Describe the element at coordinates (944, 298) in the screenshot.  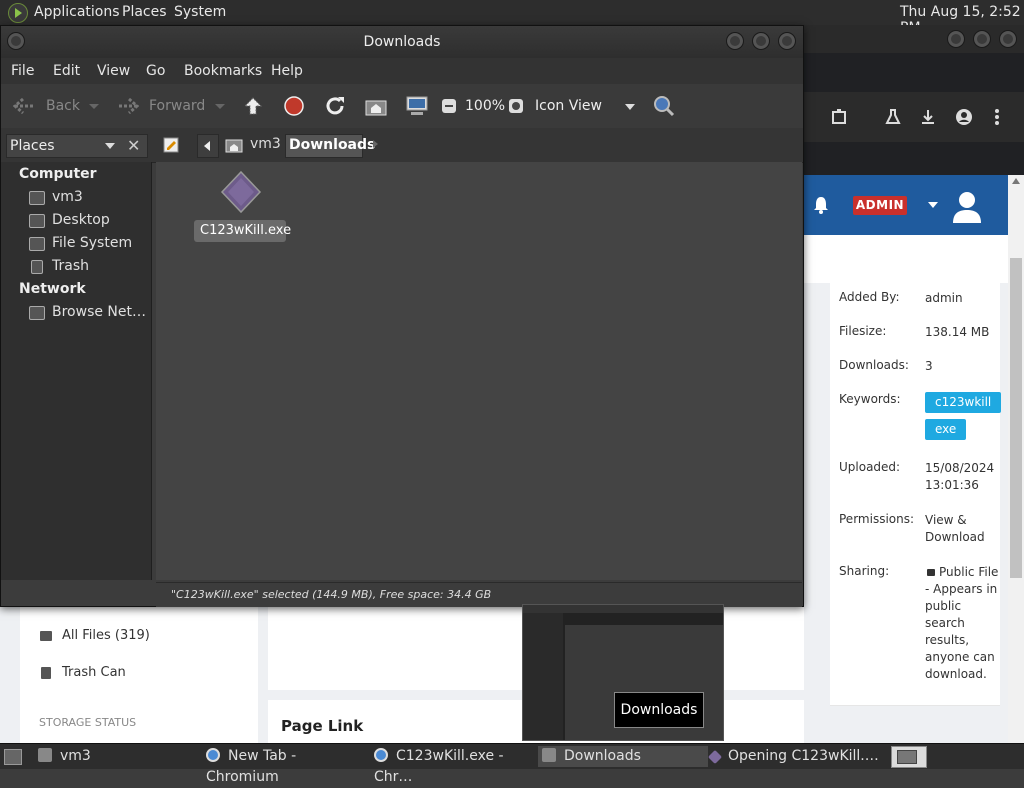
I see `info-value: admin` at that location.